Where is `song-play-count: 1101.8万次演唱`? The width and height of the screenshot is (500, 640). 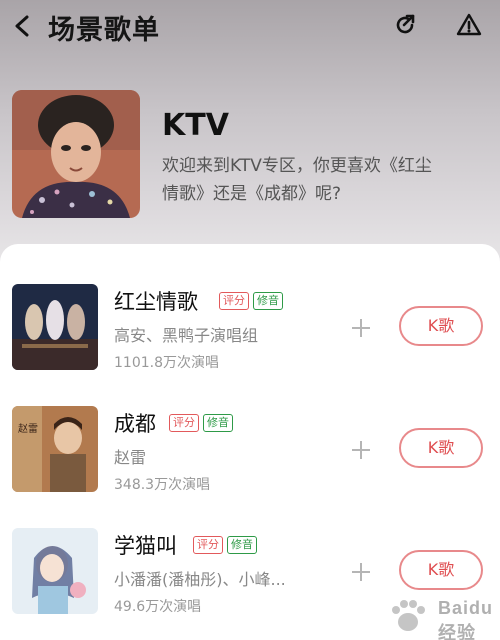
song-play-count: 1101.8万次演唱 is located at coordinates (166, 363).